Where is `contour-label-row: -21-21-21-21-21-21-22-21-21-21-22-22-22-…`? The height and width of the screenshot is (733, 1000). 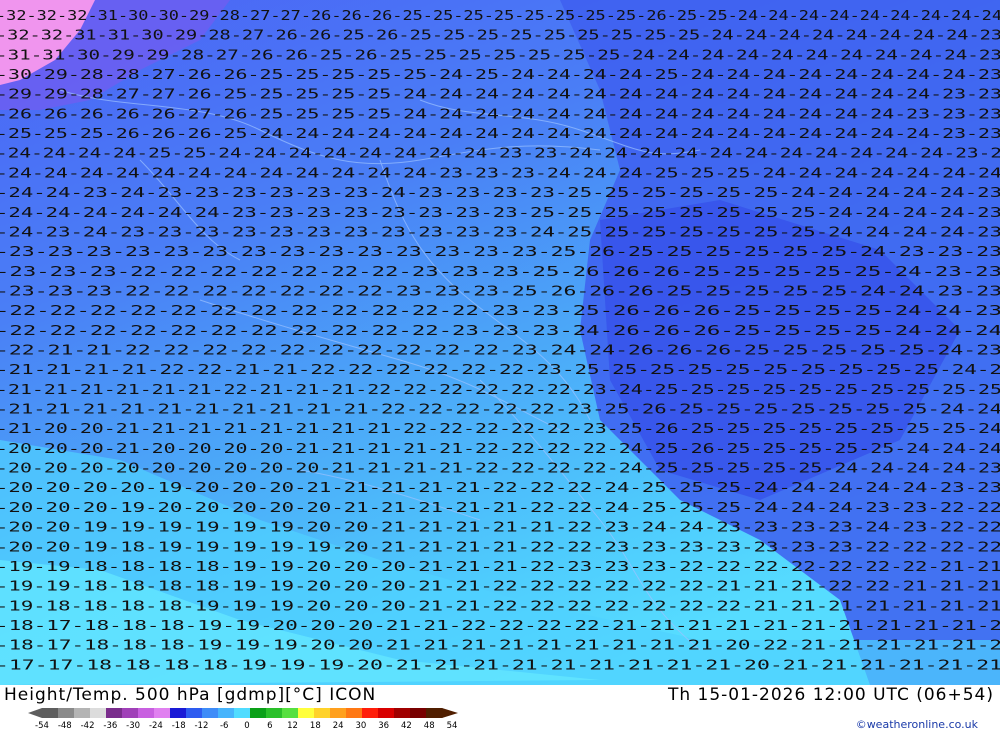 contour-label-row: -21-21-21-21-21-21-22-21-21-21-22-22-22-… is located at coordinates (500, 390).